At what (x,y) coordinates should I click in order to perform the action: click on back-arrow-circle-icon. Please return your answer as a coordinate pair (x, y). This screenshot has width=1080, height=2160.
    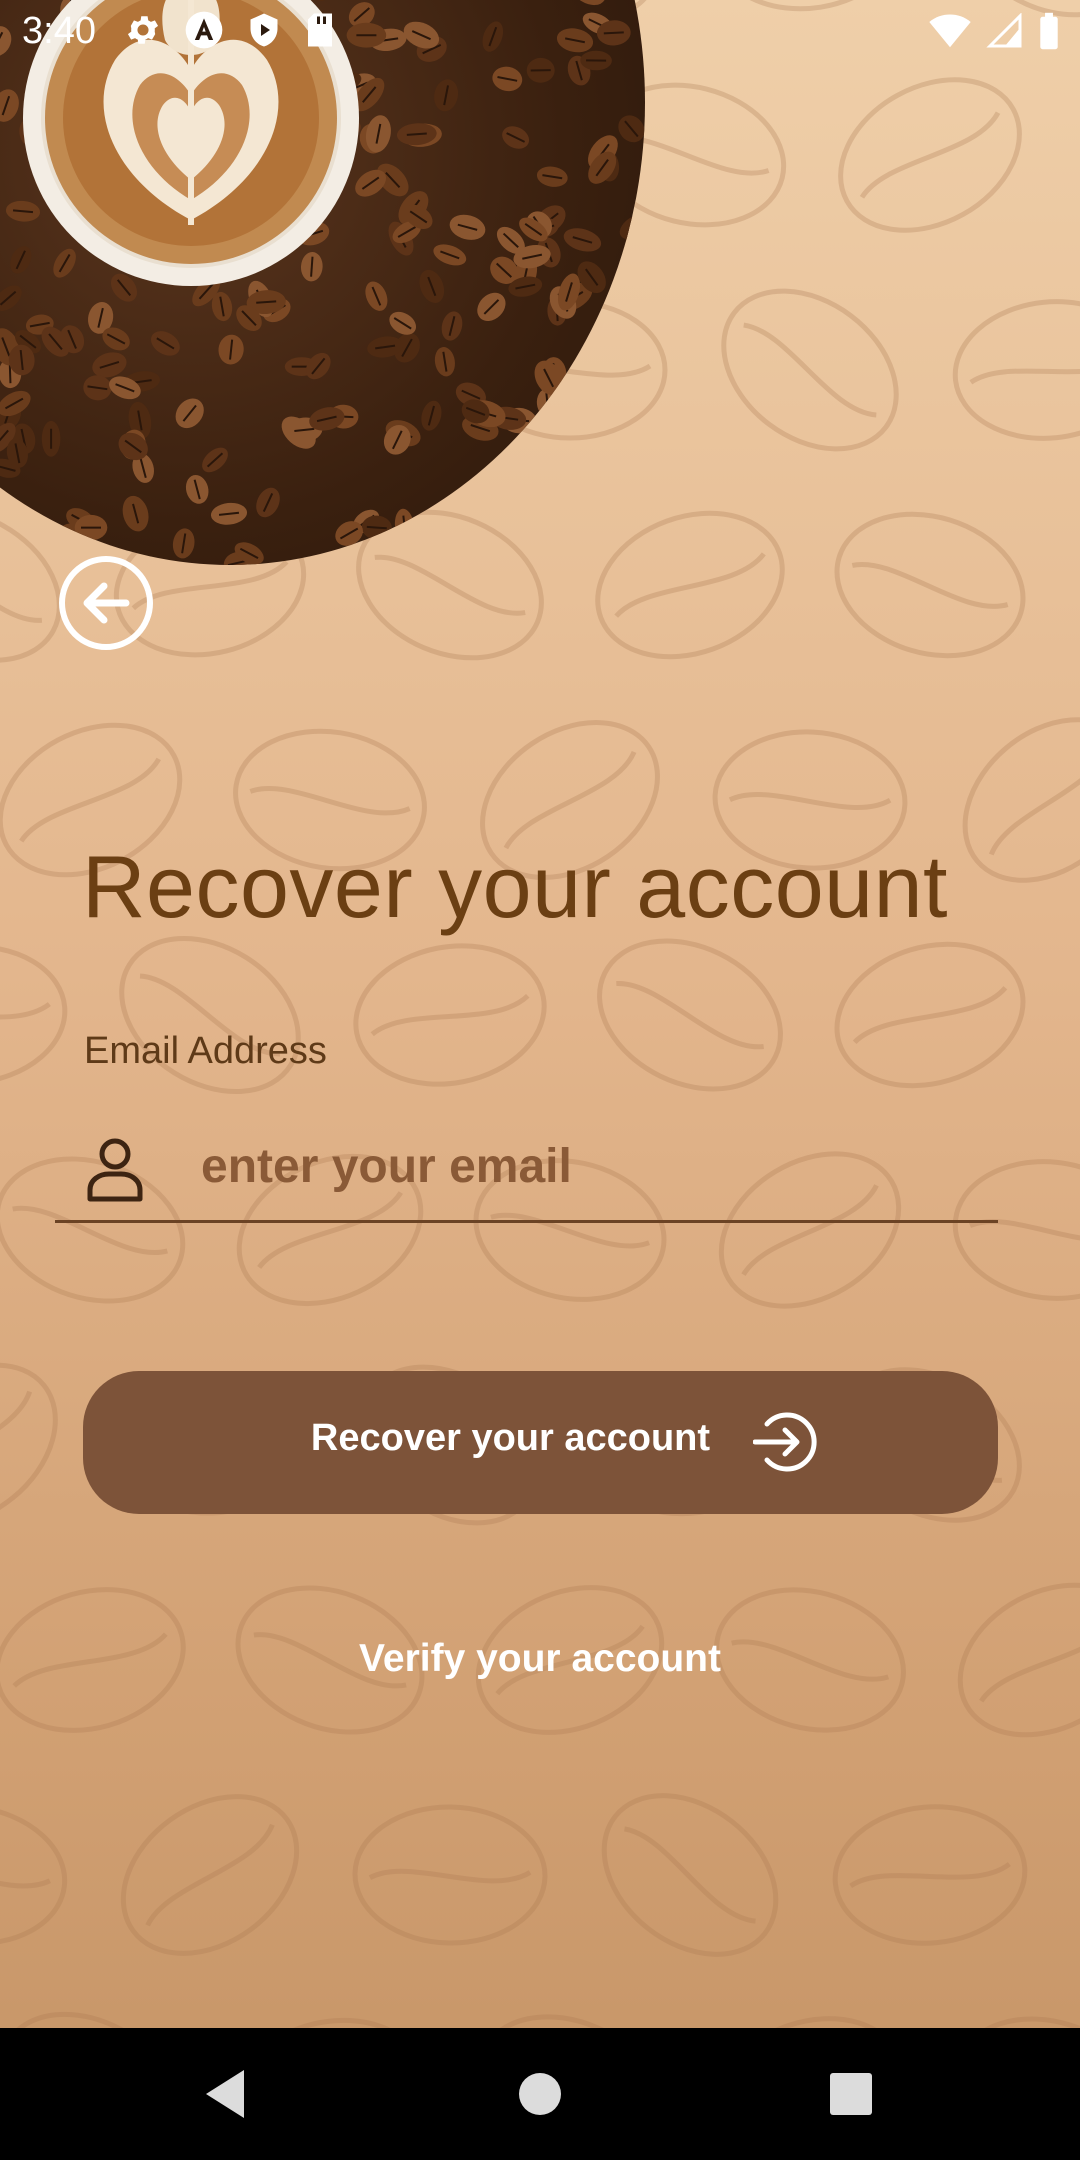
    Looking at the image, I should click on (106, 603).